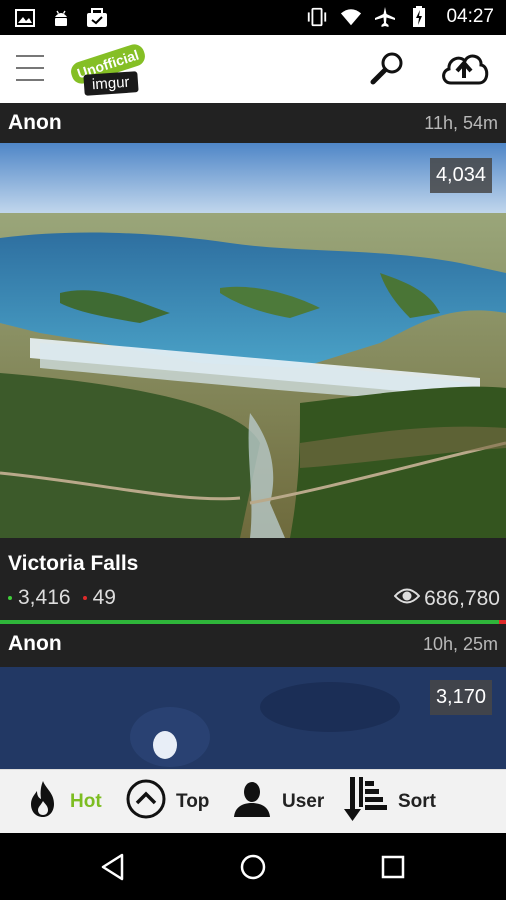 This screenshot has width=506, height=900. What do you see at coordinates (193, 801) in the screenshot?
I see `tab-top-label: Top` at bounding box center [193, 801].